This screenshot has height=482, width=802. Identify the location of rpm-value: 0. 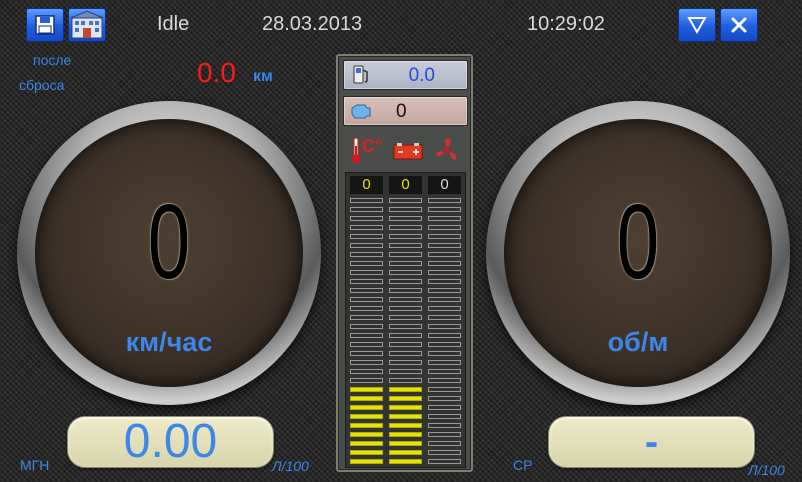
(638, 242).